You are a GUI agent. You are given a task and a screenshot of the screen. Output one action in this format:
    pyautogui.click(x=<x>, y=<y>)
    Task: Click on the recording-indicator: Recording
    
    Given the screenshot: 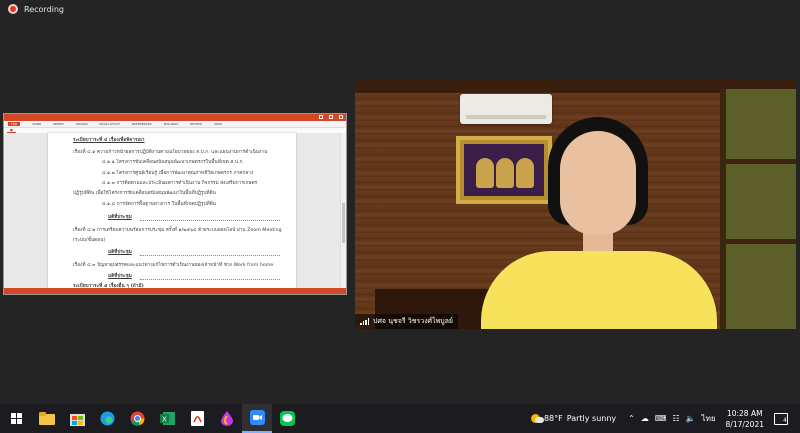 What is the action you would take?
    pyautogui.click(x=36, y=9)
    